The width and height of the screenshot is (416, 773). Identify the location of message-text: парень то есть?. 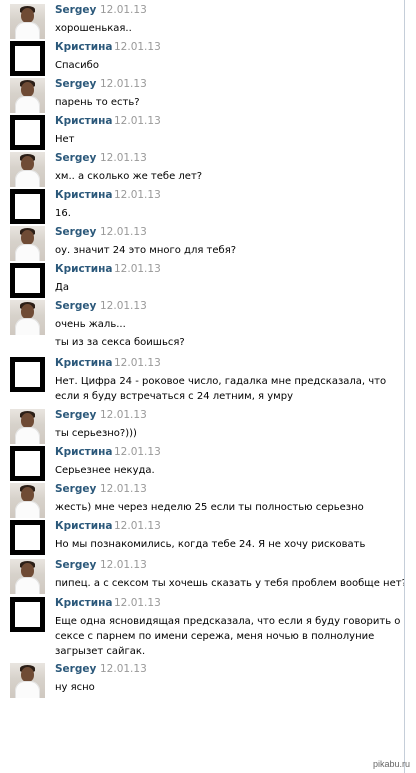
(97, 102).